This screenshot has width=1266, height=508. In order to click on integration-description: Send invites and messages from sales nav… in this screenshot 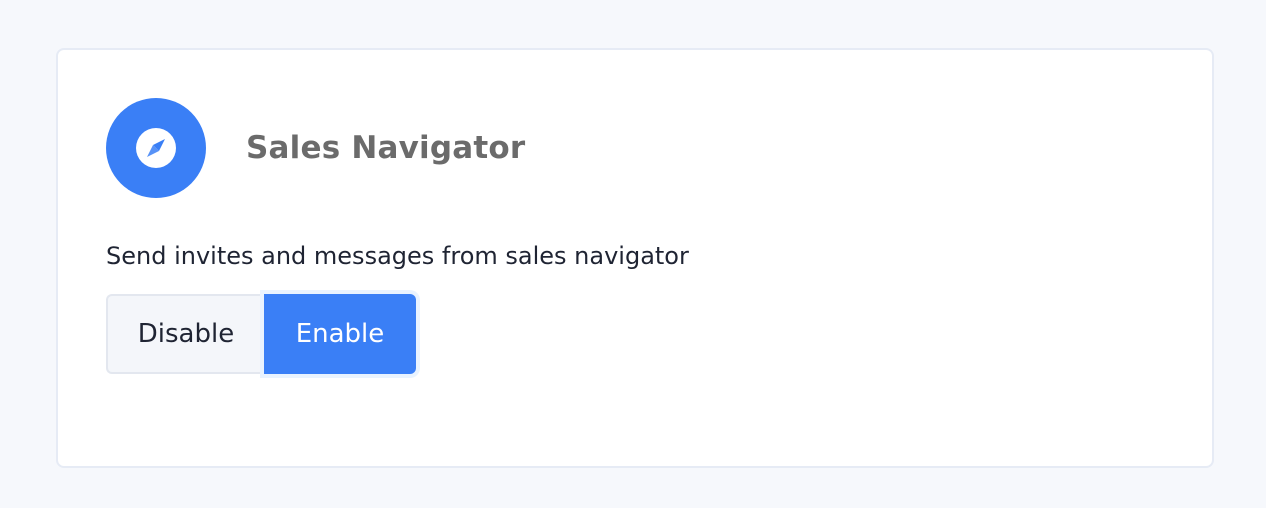, I will do `click(397, 256)`.